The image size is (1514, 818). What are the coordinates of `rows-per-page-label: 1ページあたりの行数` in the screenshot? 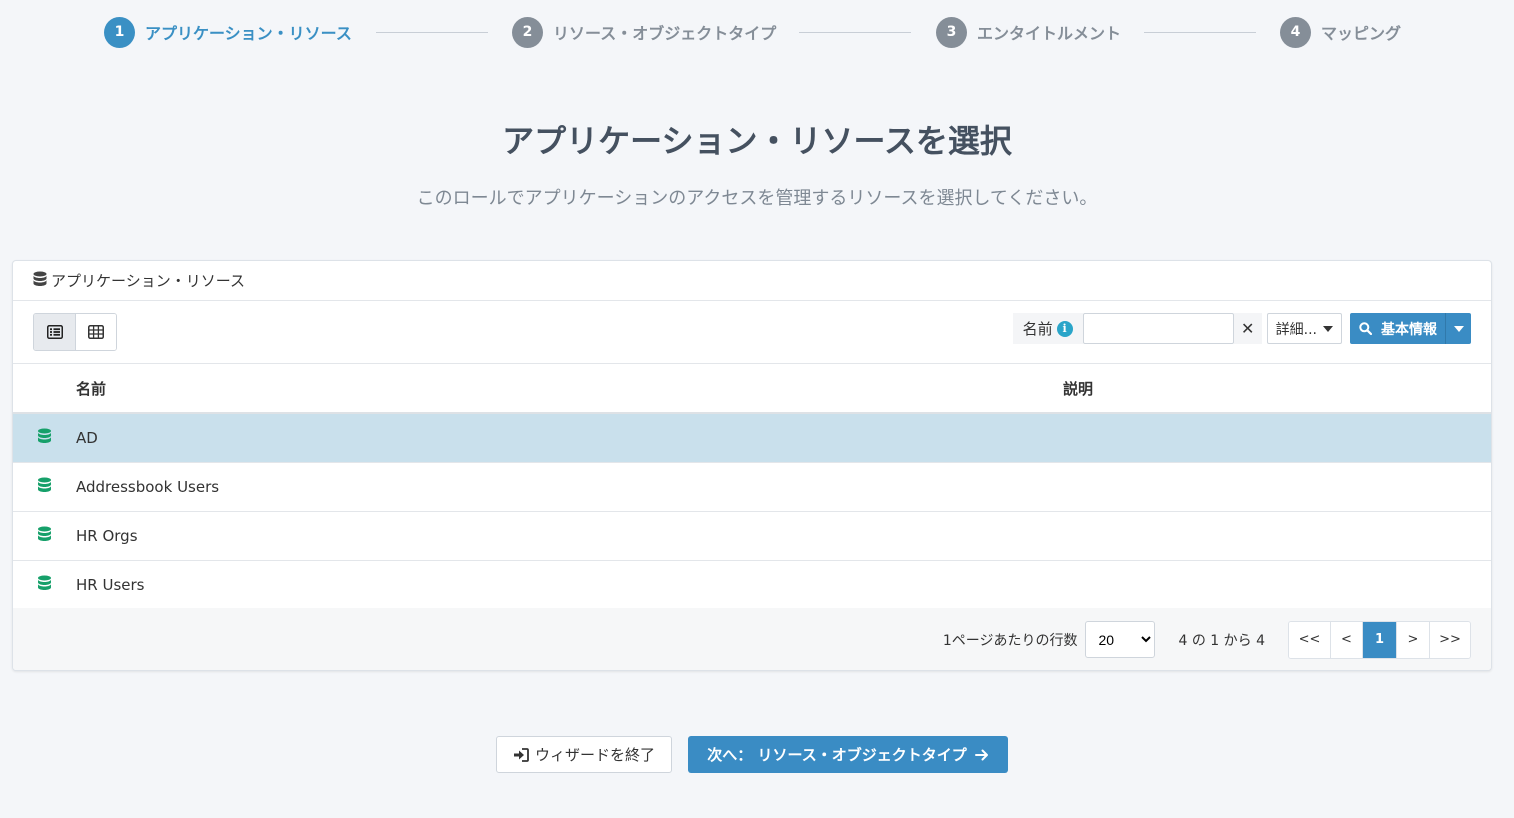 It's located at (1010, 640).